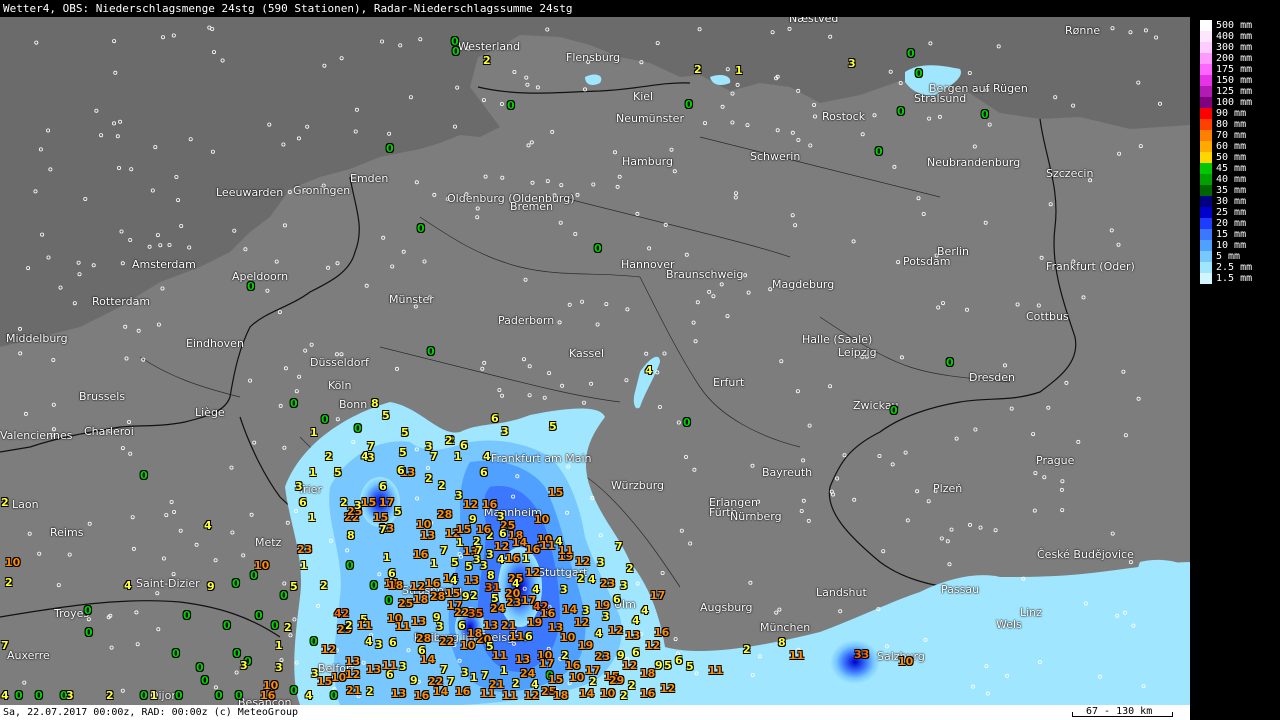 The height and width of the screenshot is (720, 1280). Describe the element at coordinates (491, 625) in the screenshot. I see `observation-value: 13` at that location.